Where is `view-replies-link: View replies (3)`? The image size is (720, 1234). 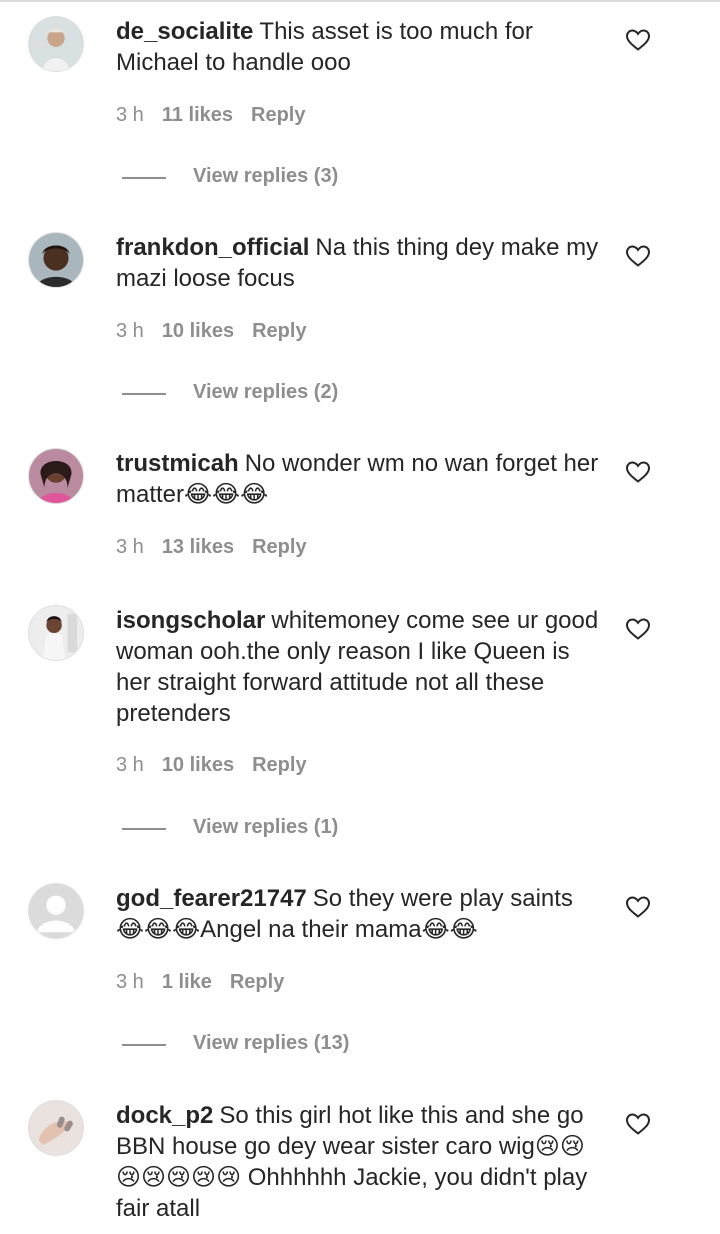
view-replies-link: View replies (3) is located at coordinates (265, 176).